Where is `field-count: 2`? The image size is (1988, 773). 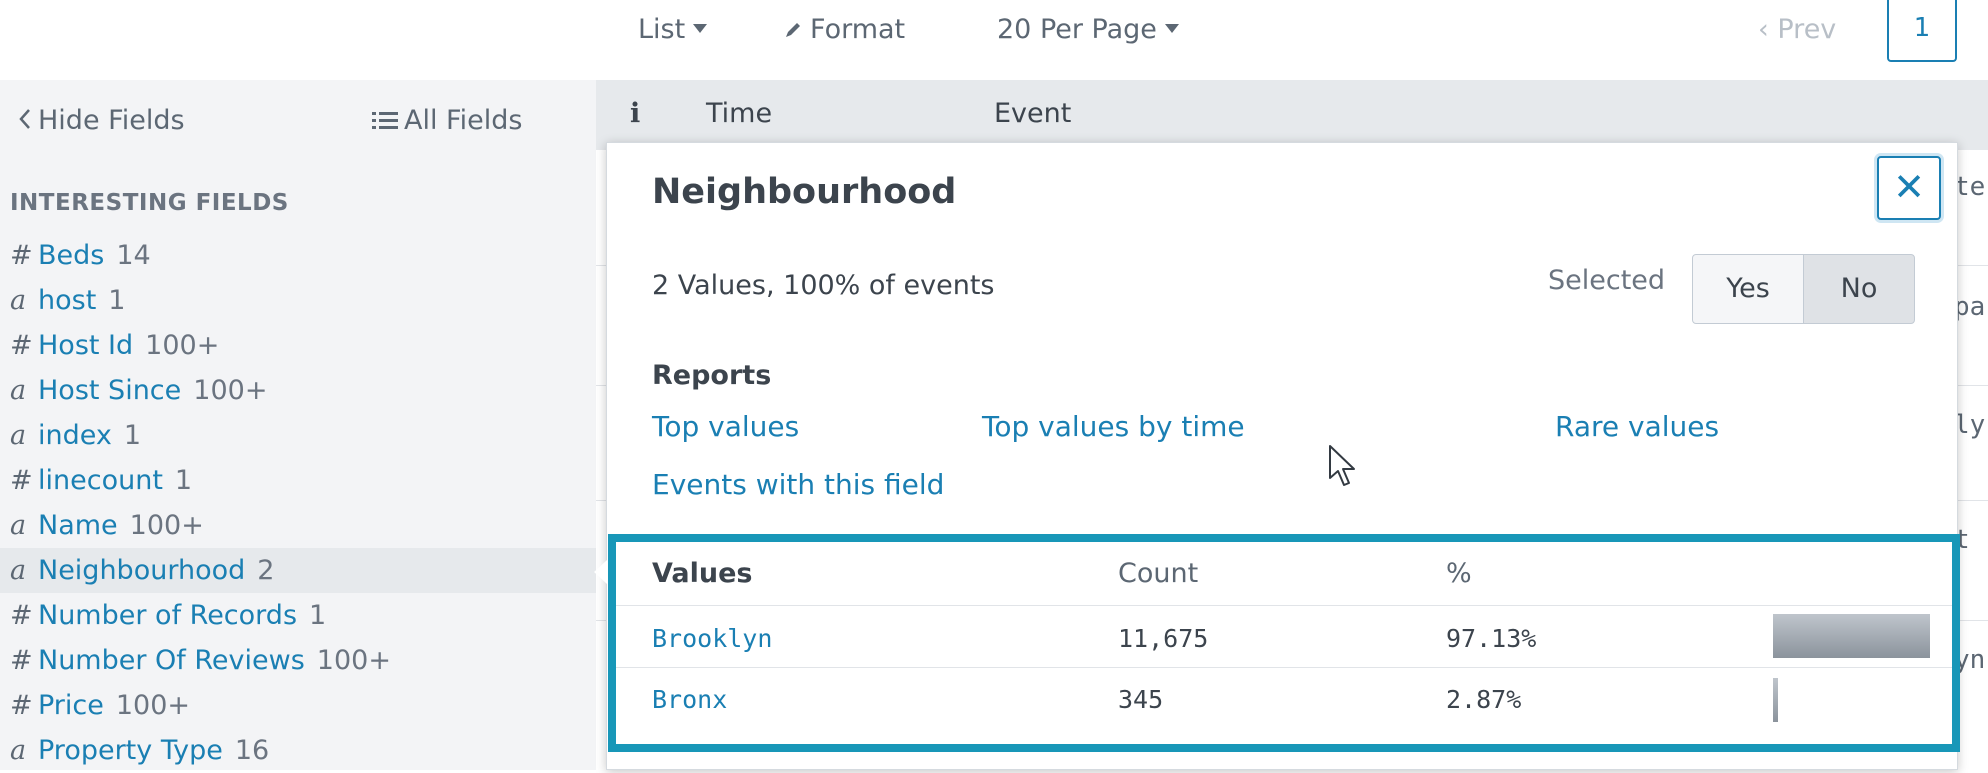 field-count: 2 is located at coordinates (266, 570).